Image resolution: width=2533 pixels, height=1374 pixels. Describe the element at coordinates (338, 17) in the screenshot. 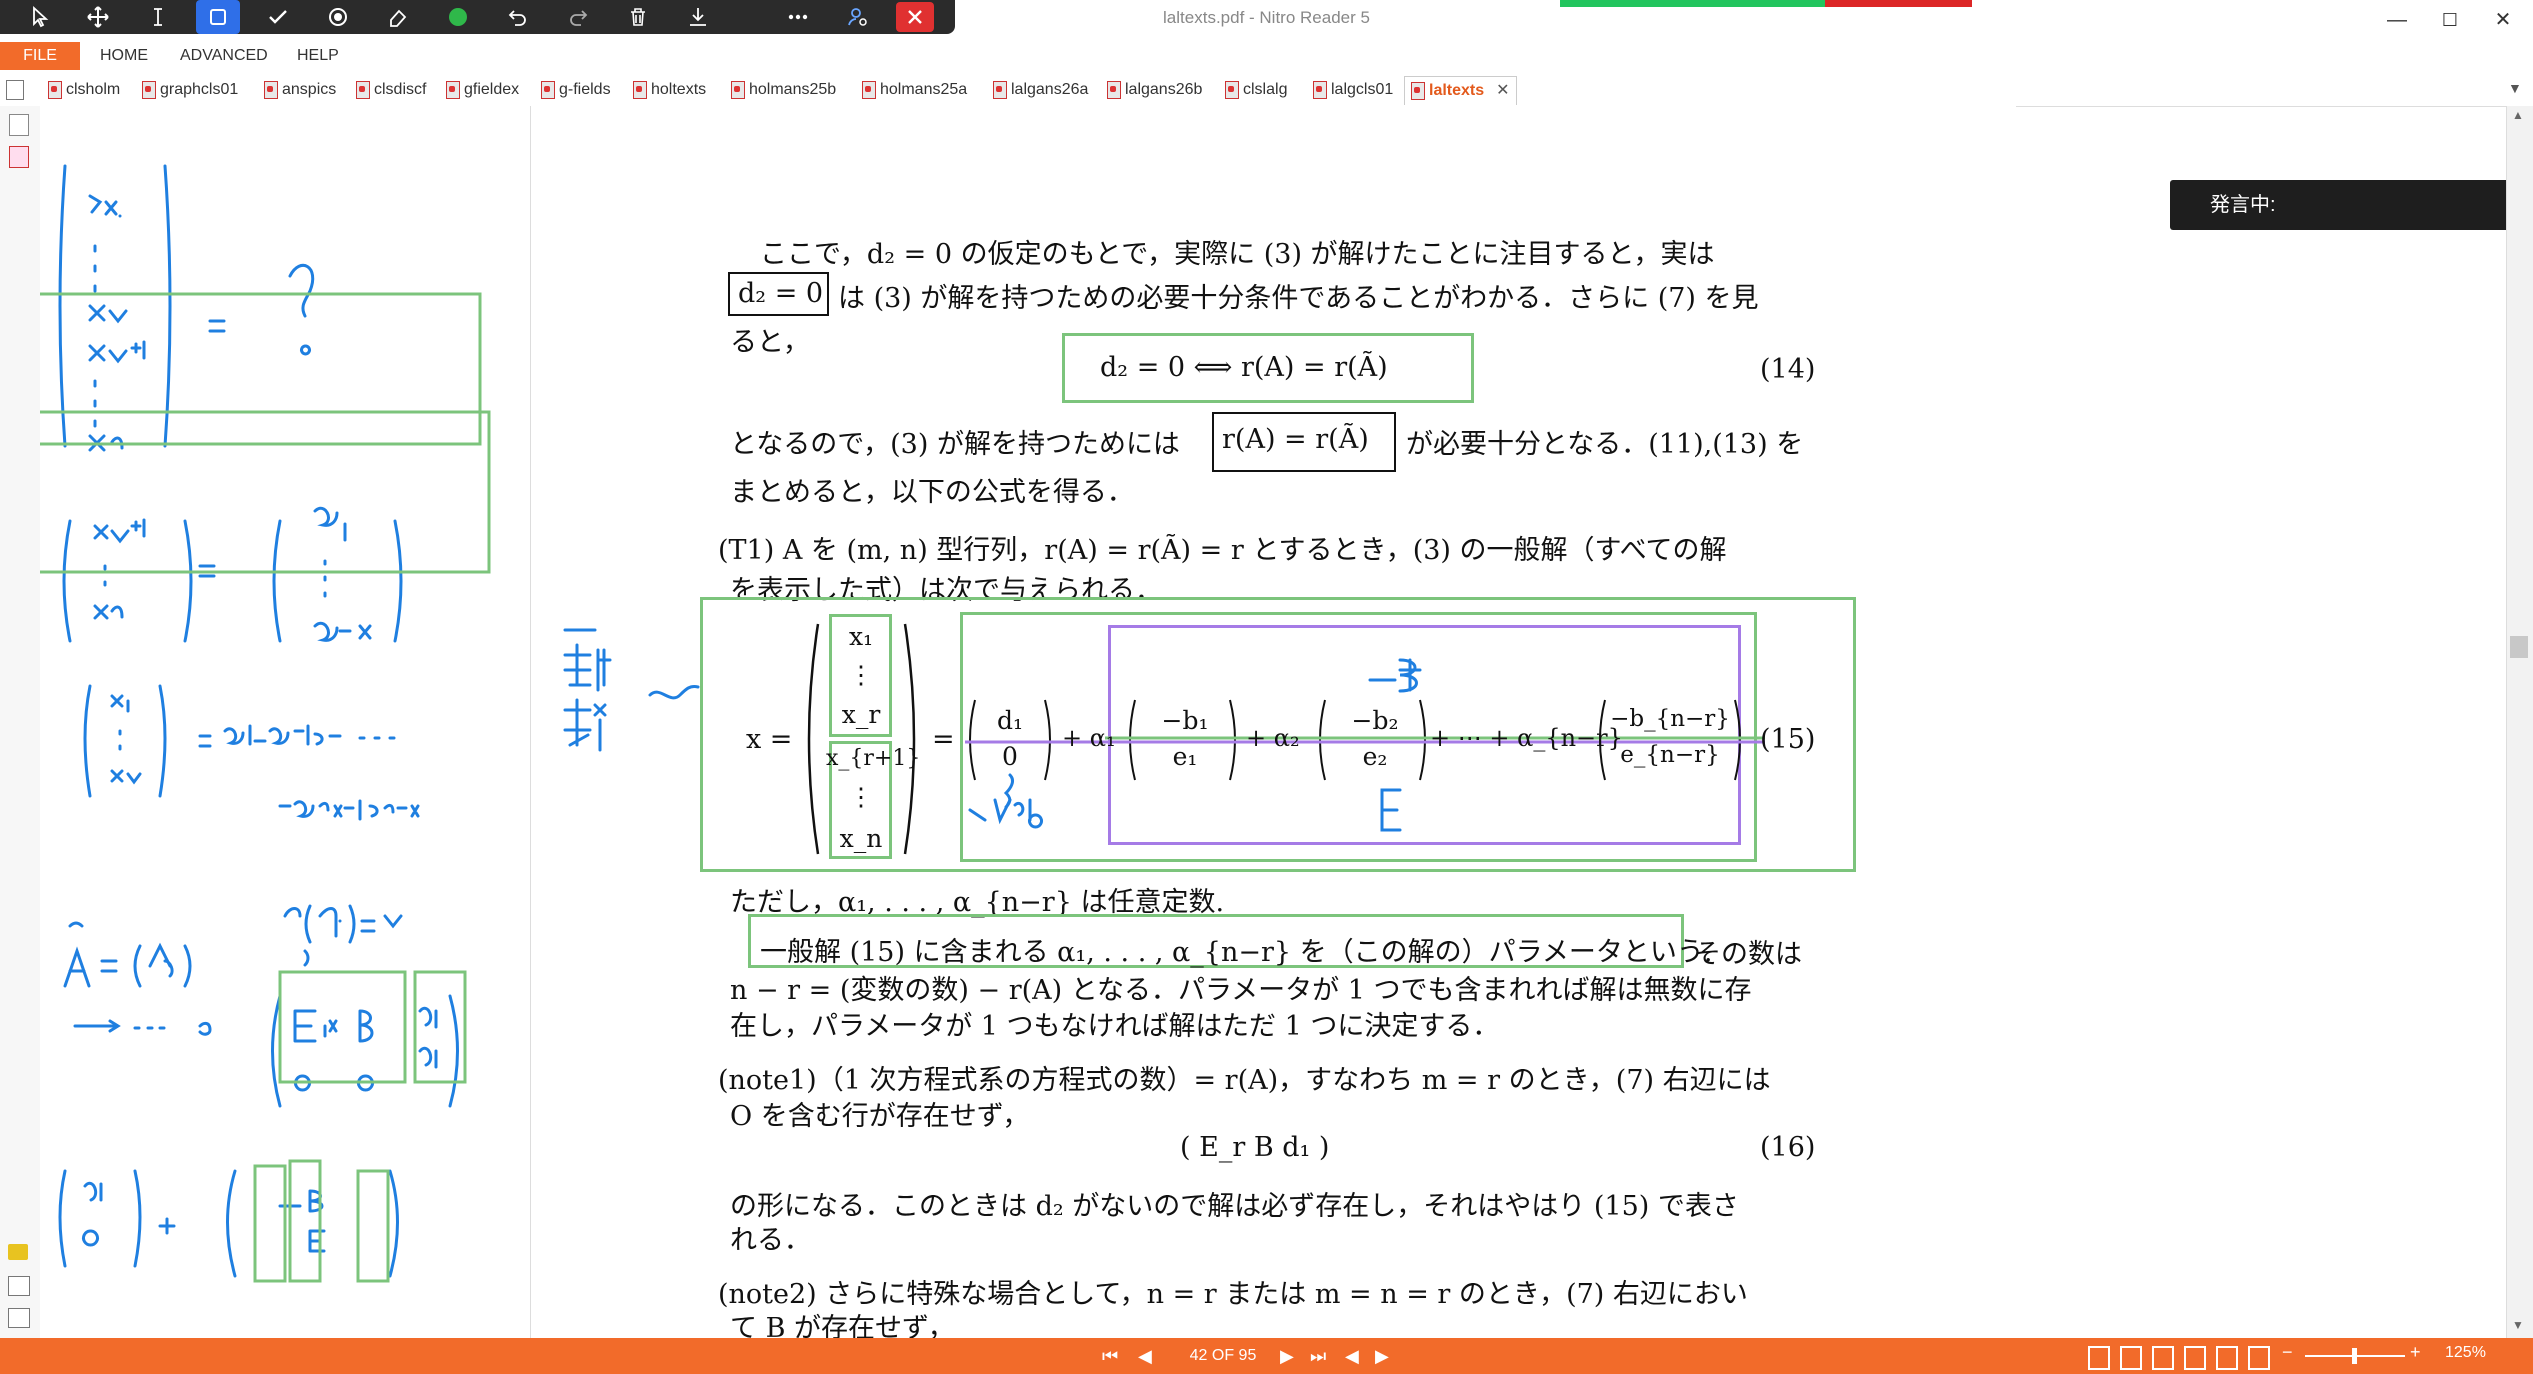

I see `highlighter-icon` at that location.